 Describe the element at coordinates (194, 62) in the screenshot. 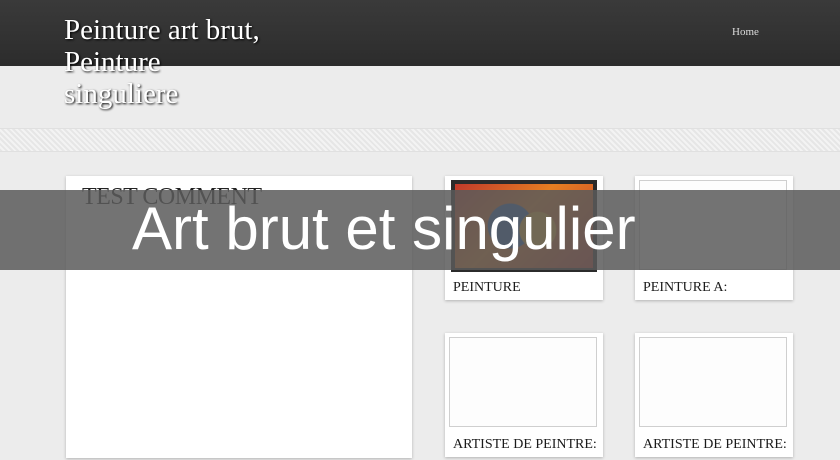

I see `site-title: Peinture art brut, Peinture singuliere` at that location.